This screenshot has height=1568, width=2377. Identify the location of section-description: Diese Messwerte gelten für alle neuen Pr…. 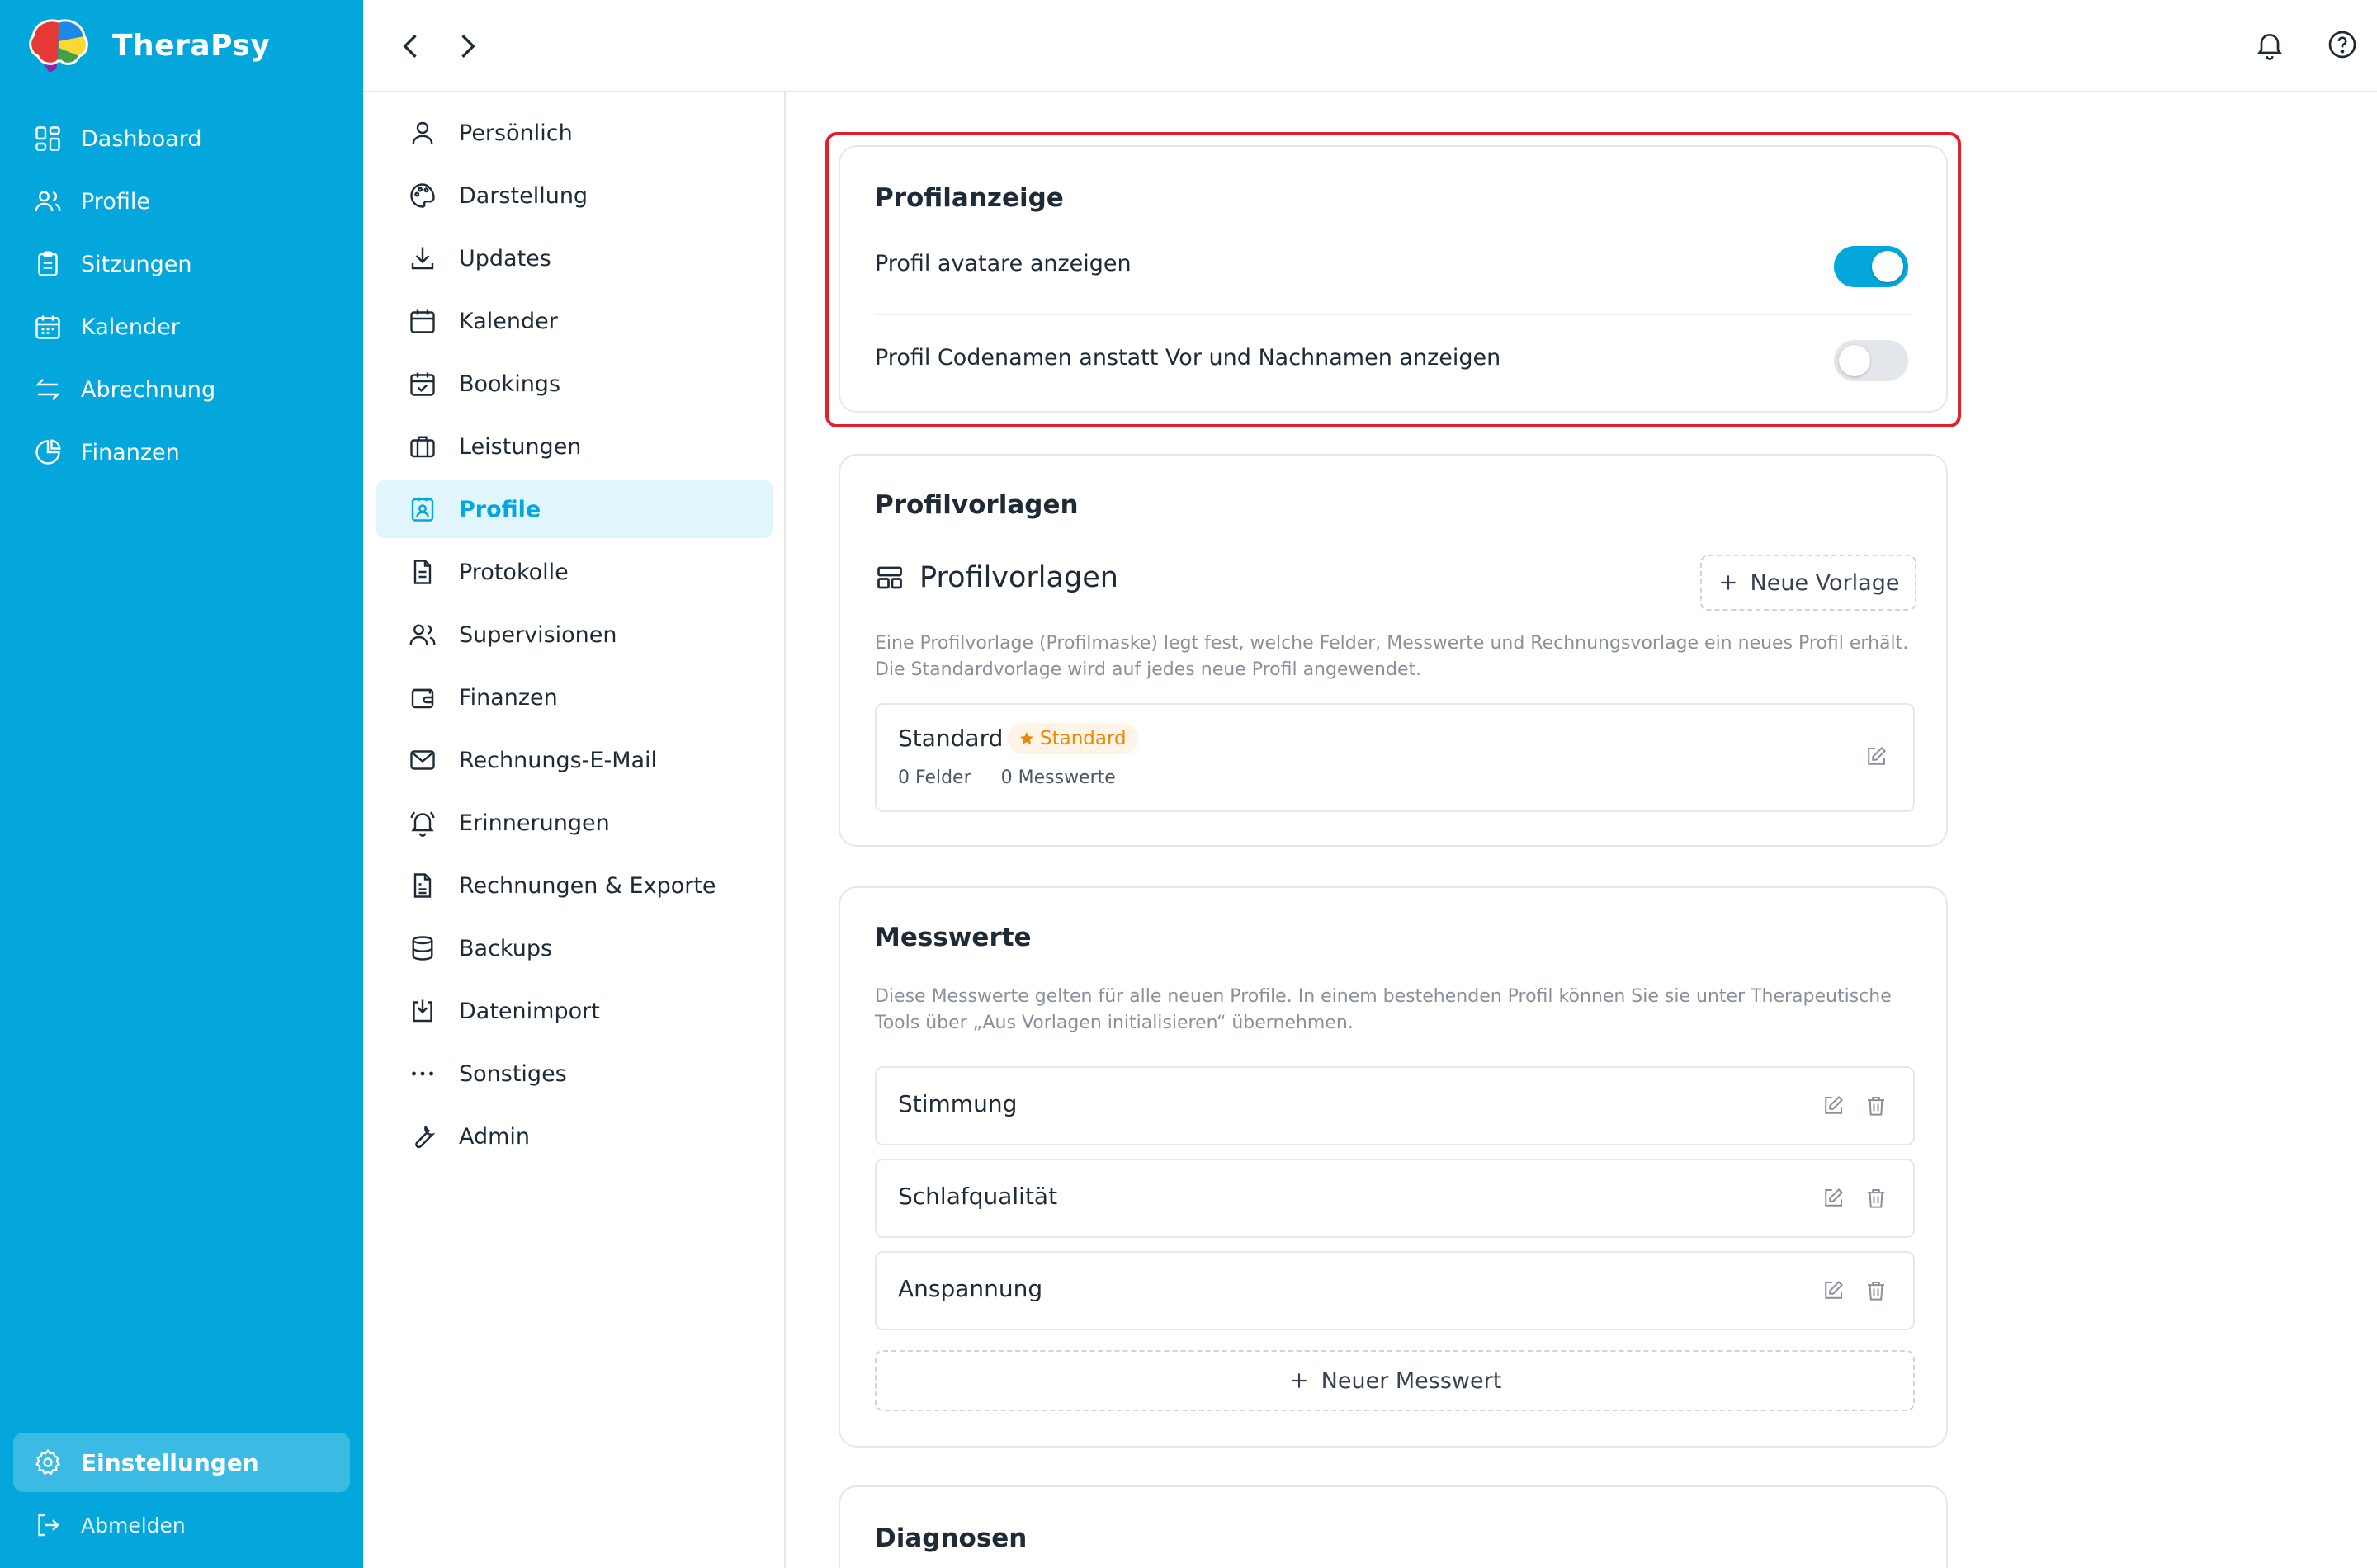
(1383, 1009).